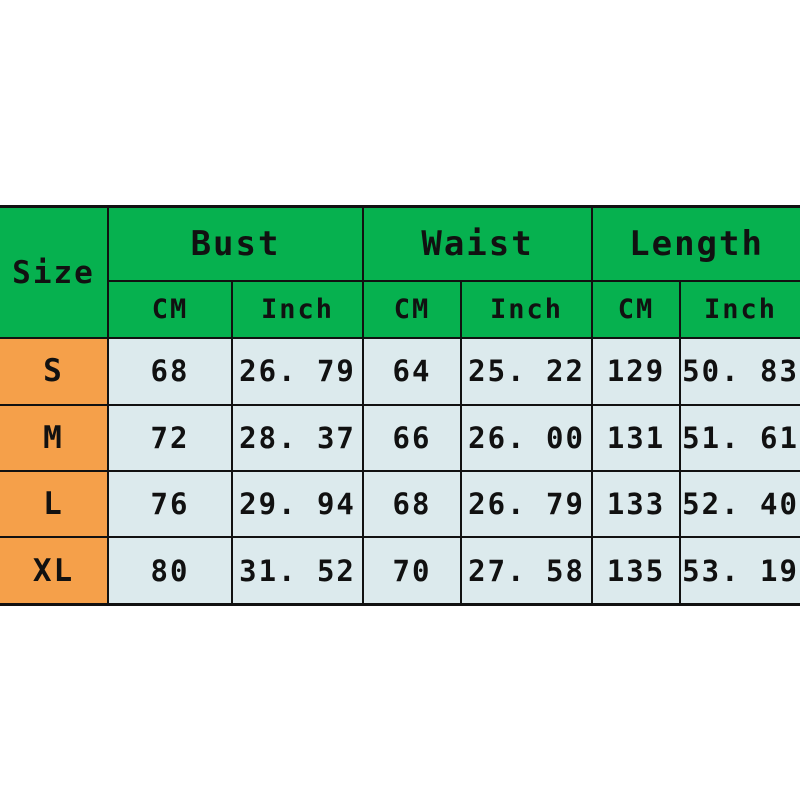  Describe the element at coordinates (54, 371) in the screenshot. I see `cell-size: S` at that location.